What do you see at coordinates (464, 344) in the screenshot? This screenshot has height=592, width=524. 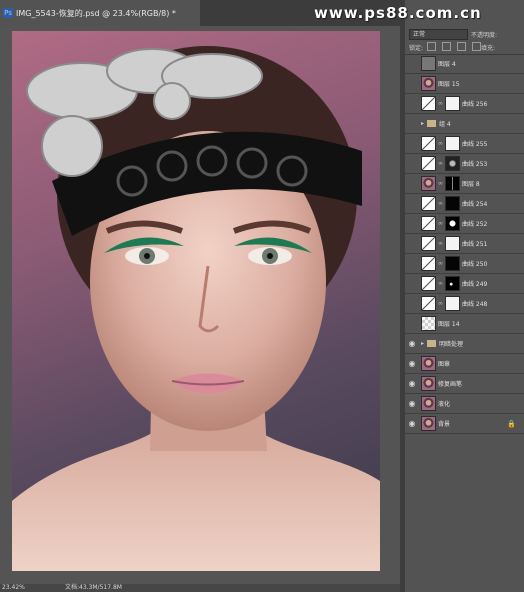 I see `layer-row: ◉ ▸ 明暗处理` at bounding box center [464, 344].